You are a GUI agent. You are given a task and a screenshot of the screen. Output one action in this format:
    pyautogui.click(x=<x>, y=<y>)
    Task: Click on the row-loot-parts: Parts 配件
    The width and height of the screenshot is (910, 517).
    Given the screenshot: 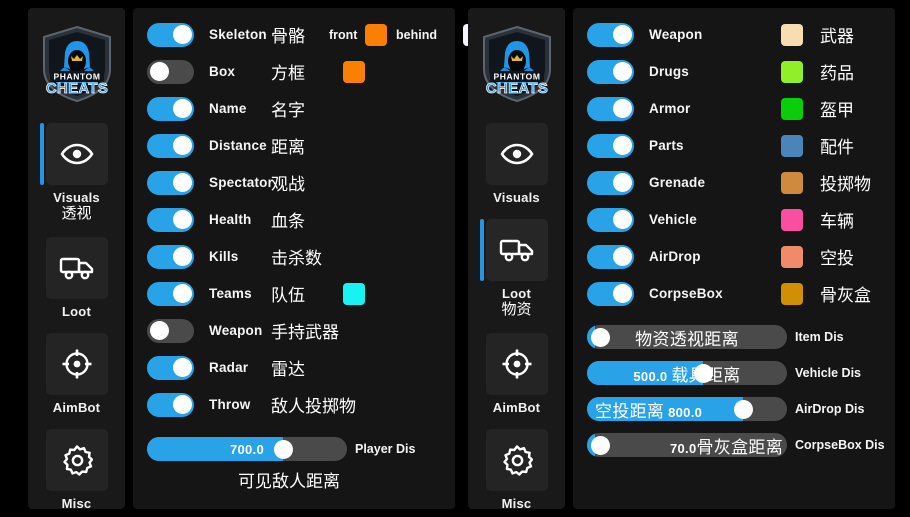 What is the action you would take?
    pyautogui.click(x=734, y=145)
    